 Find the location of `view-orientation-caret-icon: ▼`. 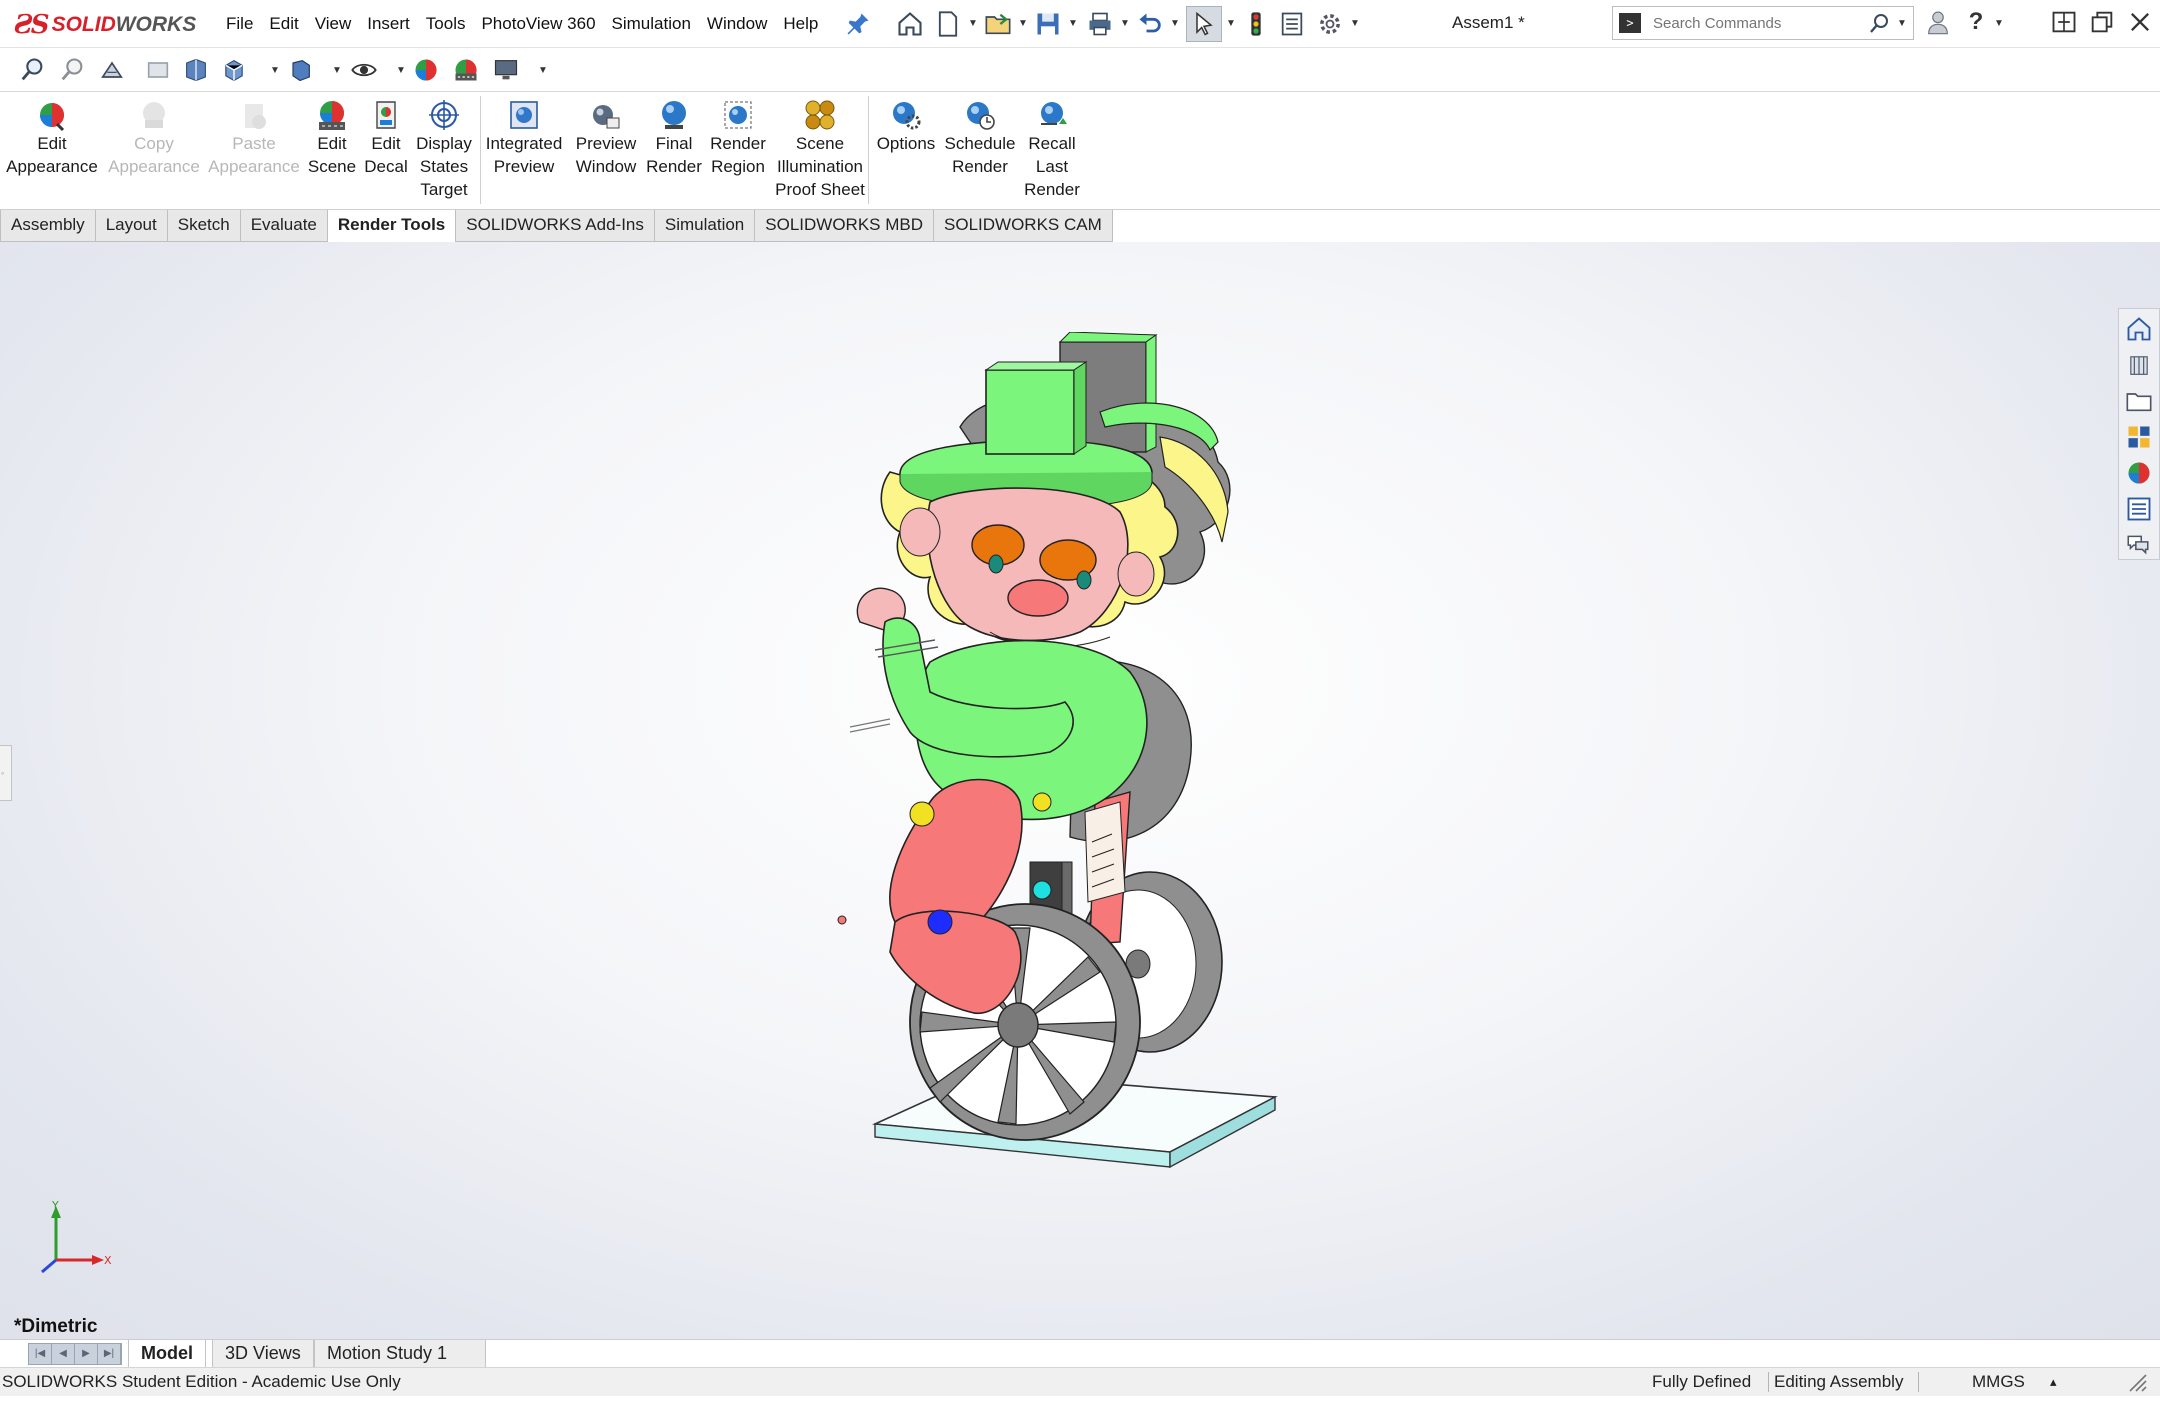

view-orientation-caret-icon: ▼ is located at coordinates (275, 70).